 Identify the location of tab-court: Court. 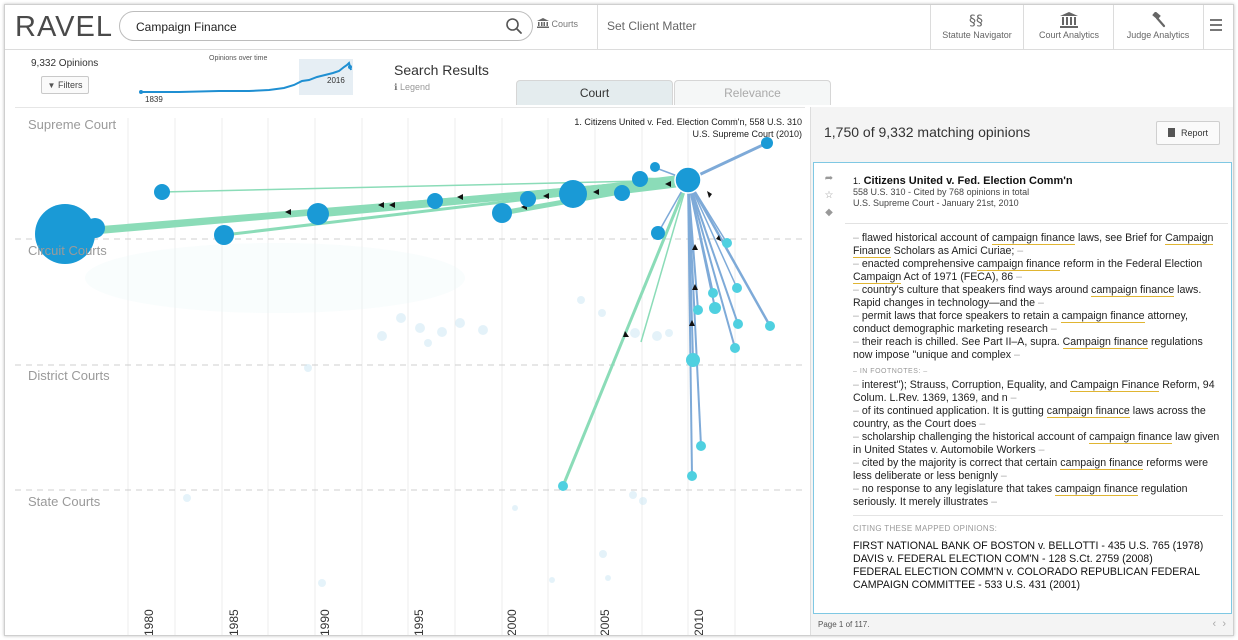
(594, 92).